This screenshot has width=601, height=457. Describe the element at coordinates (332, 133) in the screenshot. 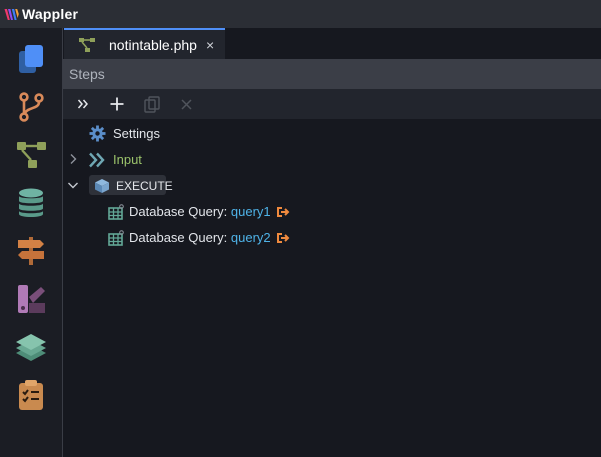

I see `tree-item-settings: Settings` at that location.